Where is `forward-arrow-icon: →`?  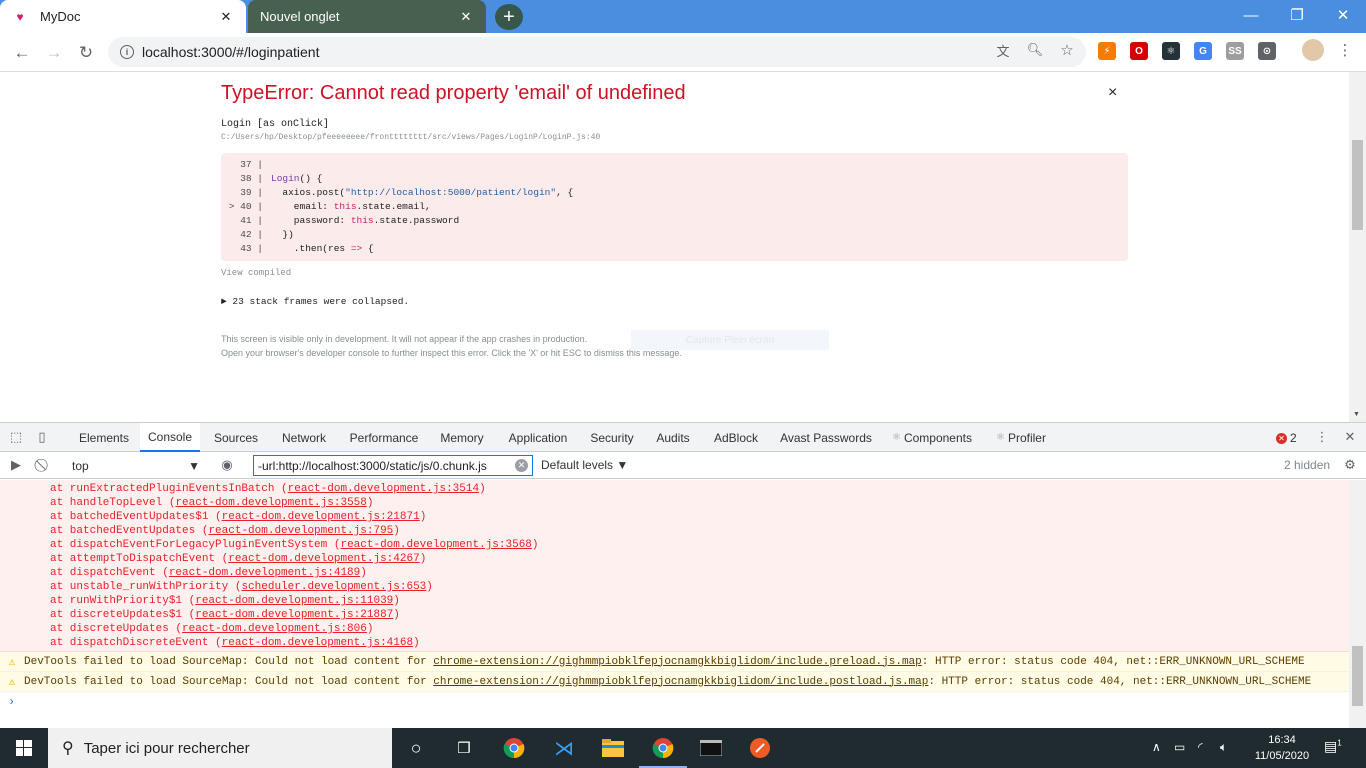 forward-arrow-icon: → is located at coordinates (54, 53).